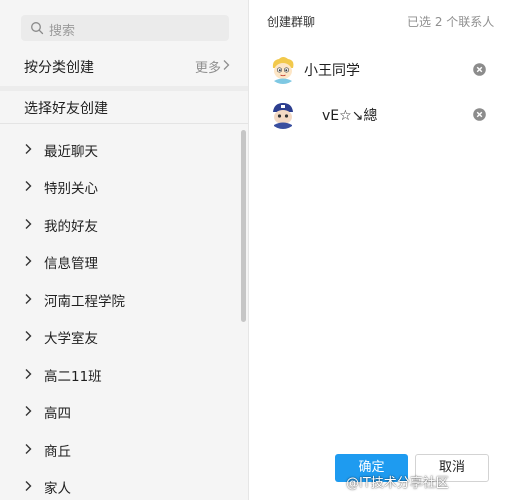  I want to click on create-by-category-row: 按分类创建 更多, so click(124, 66).